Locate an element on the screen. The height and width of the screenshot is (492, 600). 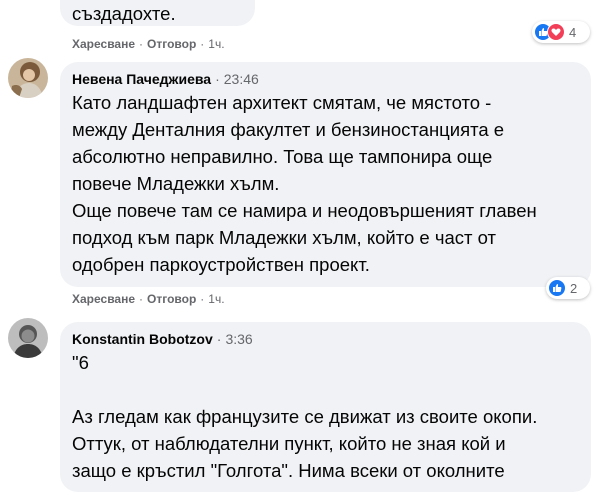
comment-author: Konstantin Bobotzov is located at coordinates (142, 339).